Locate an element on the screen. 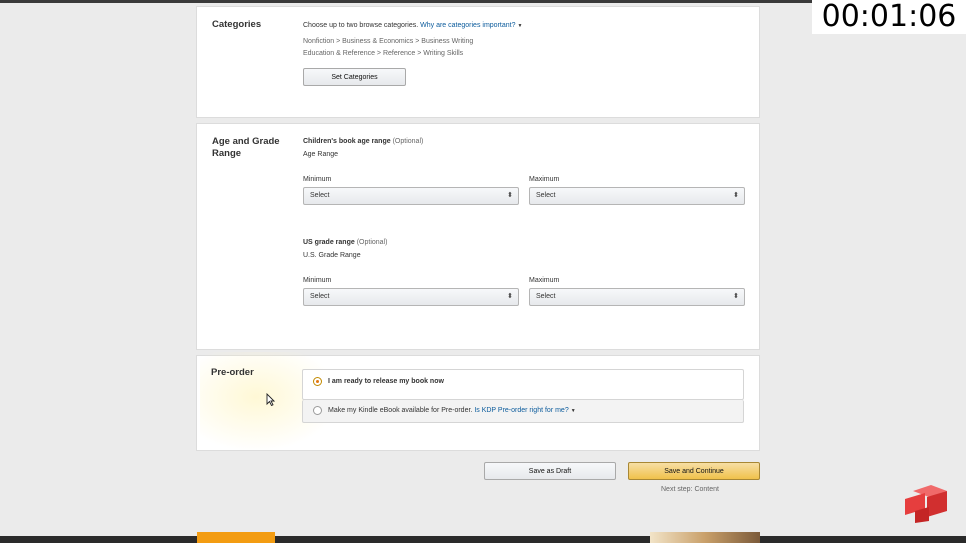  categories-intro-text: Choose up to two browse categories. is located at coordinates (361, 25).